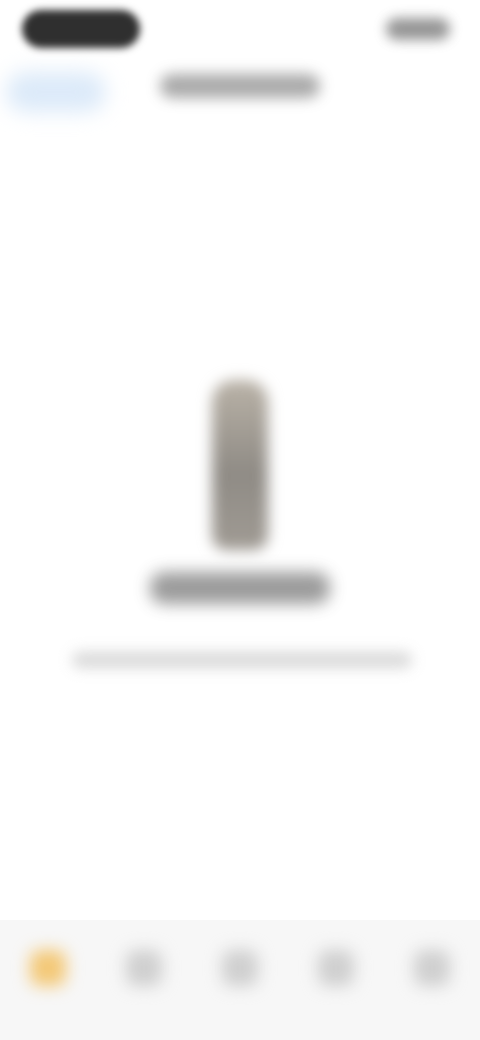 The height and width of the screenshot is (1040, 480). I want to click on page-title, so click(240, 86).